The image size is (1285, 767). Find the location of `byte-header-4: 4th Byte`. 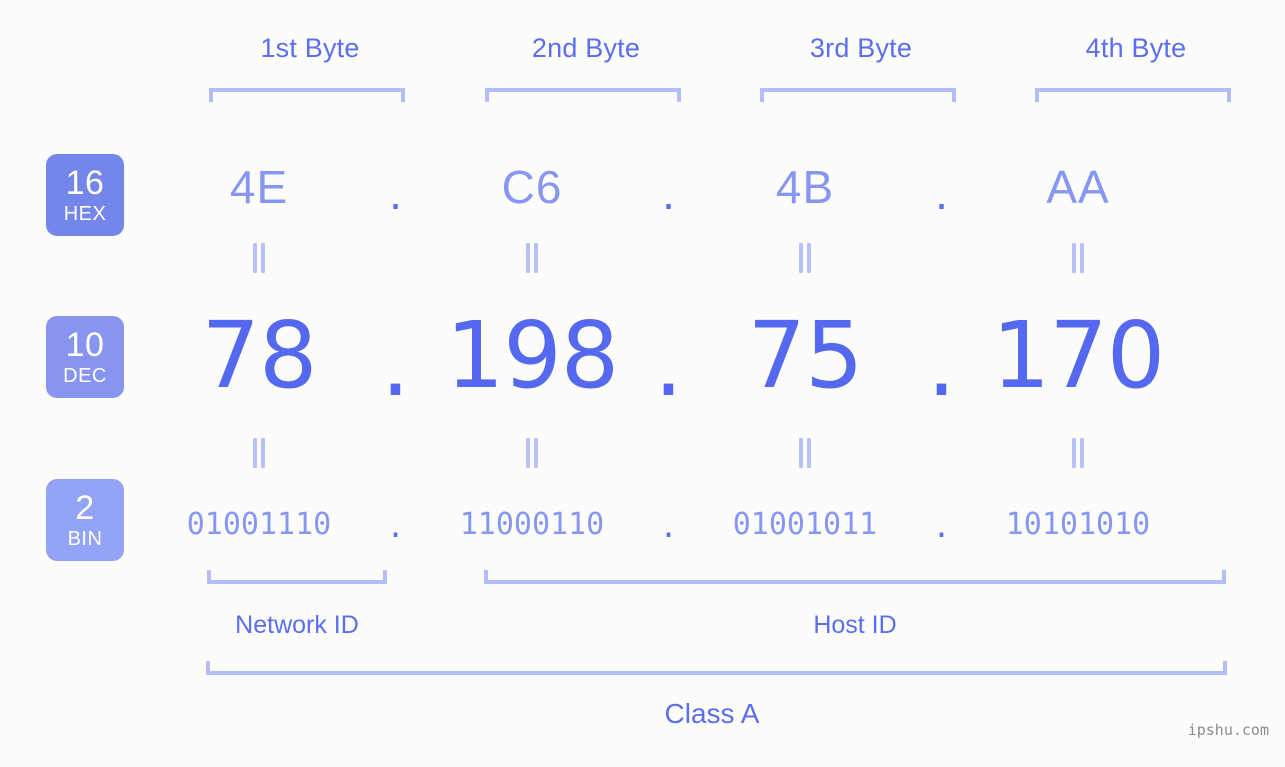

byte-header-4: 4th Byte is located at coordinates (1136, 48).